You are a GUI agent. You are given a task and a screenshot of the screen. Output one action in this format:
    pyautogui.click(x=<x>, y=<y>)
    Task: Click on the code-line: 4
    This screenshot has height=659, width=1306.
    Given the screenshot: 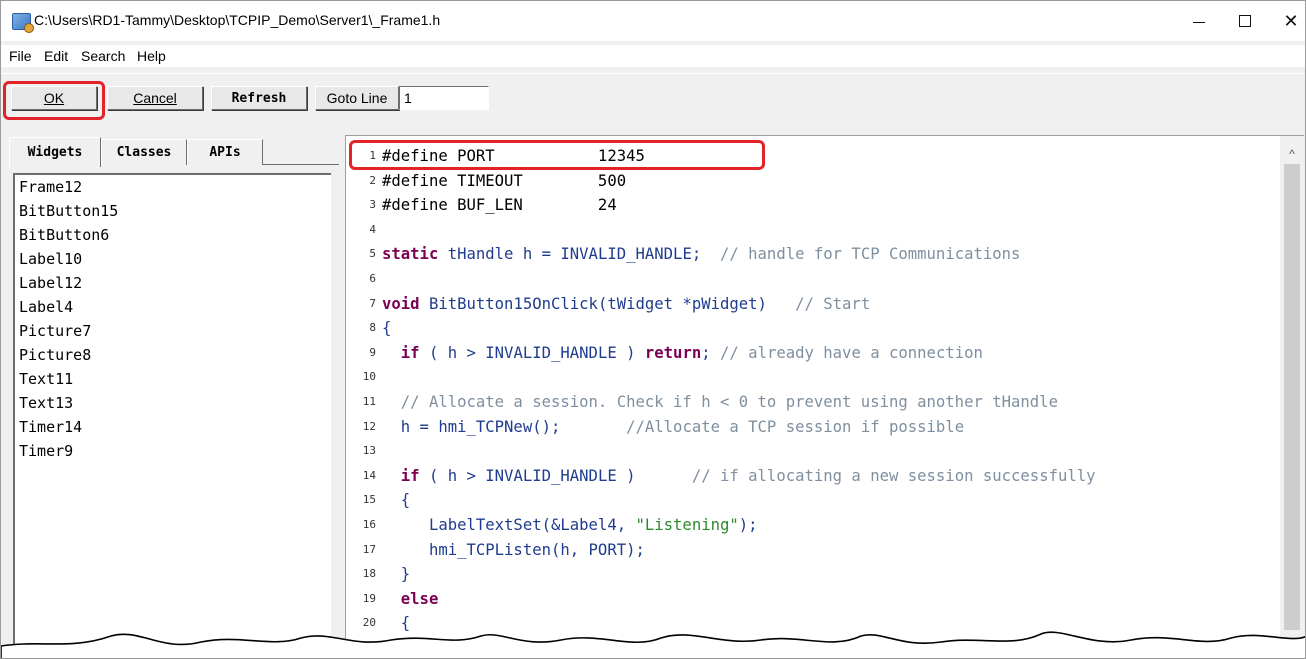 What is the action you would take?
    pyautogui.click(x=811, y=230)
    